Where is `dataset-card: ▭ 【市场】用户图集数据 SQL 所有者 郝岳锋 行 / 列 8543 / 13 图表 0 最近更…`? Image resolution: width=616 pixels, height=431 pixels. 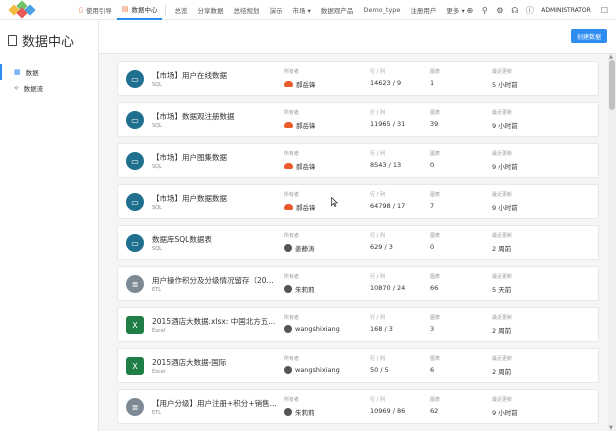
dataset-card: ▭ 【市场】用户图集数据 SQL 所有者 郝岳锋 行 / 列 8543 / 13 图表 0 最近更… is located at coordinates (358, 160).